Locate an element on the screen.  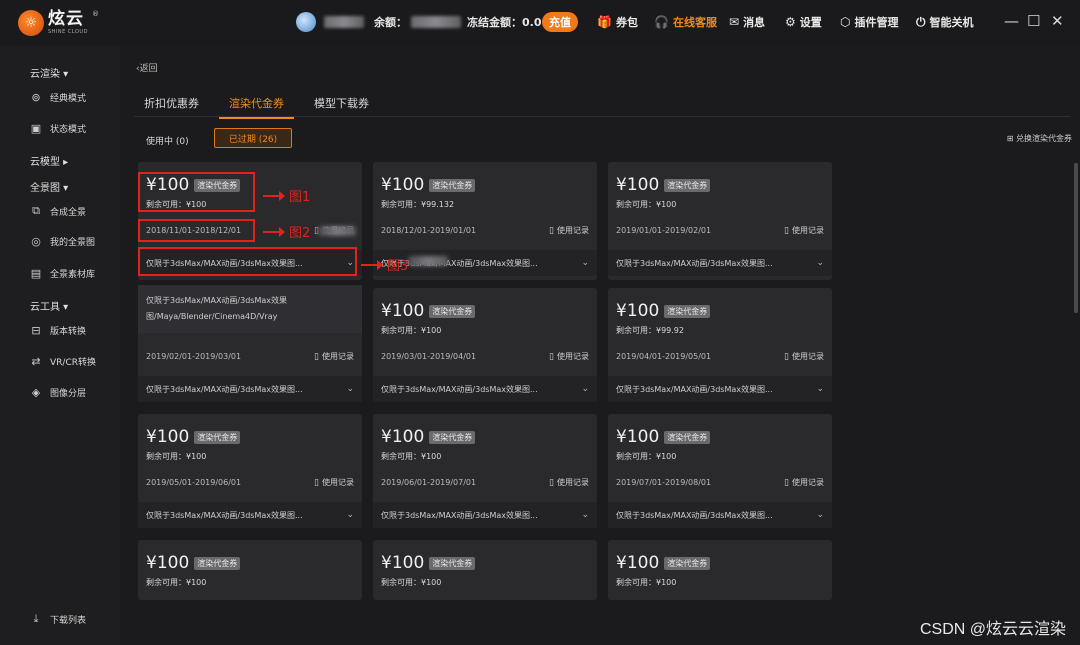
avatar is located at coordinates (306, 22).